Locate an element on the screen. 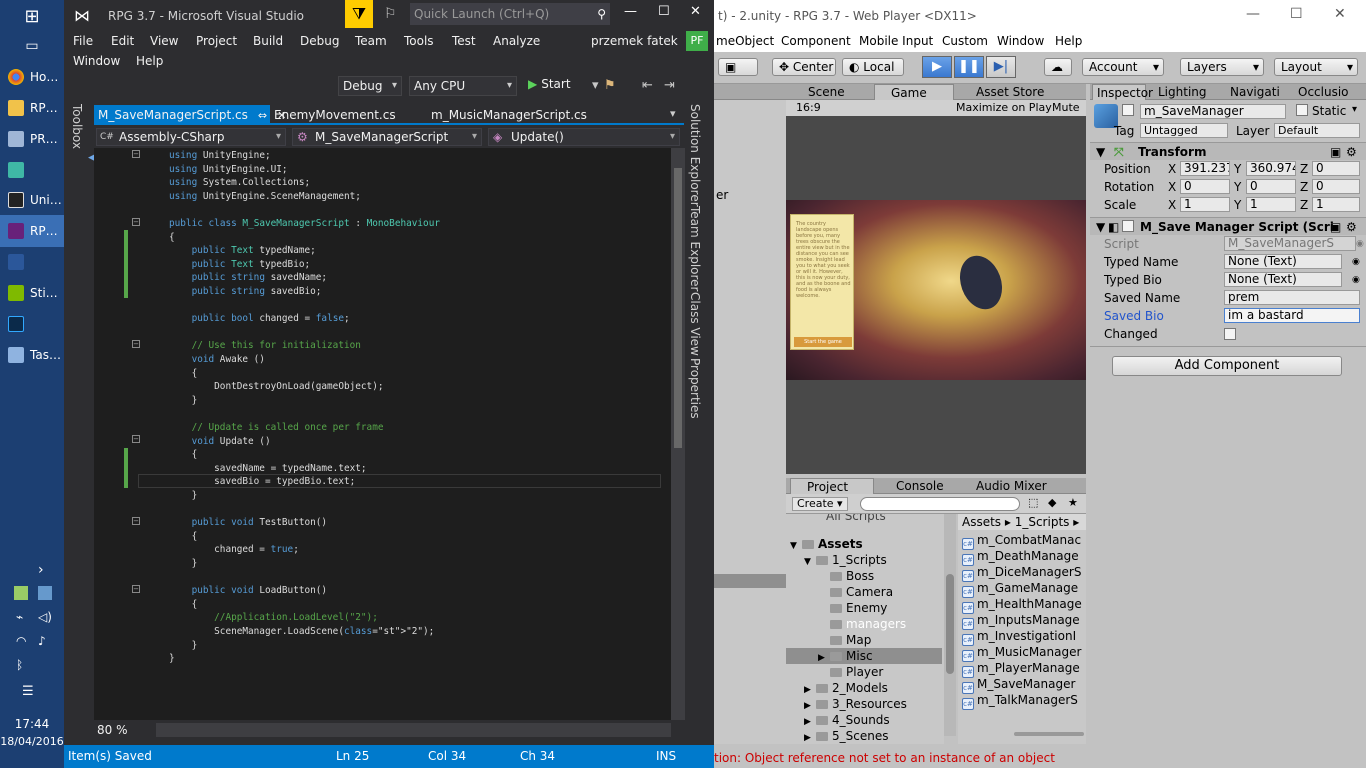 Image resolution: width=1366 pixels, height=768 pixels. tree-item: Player is located at coordinates (850, 672).